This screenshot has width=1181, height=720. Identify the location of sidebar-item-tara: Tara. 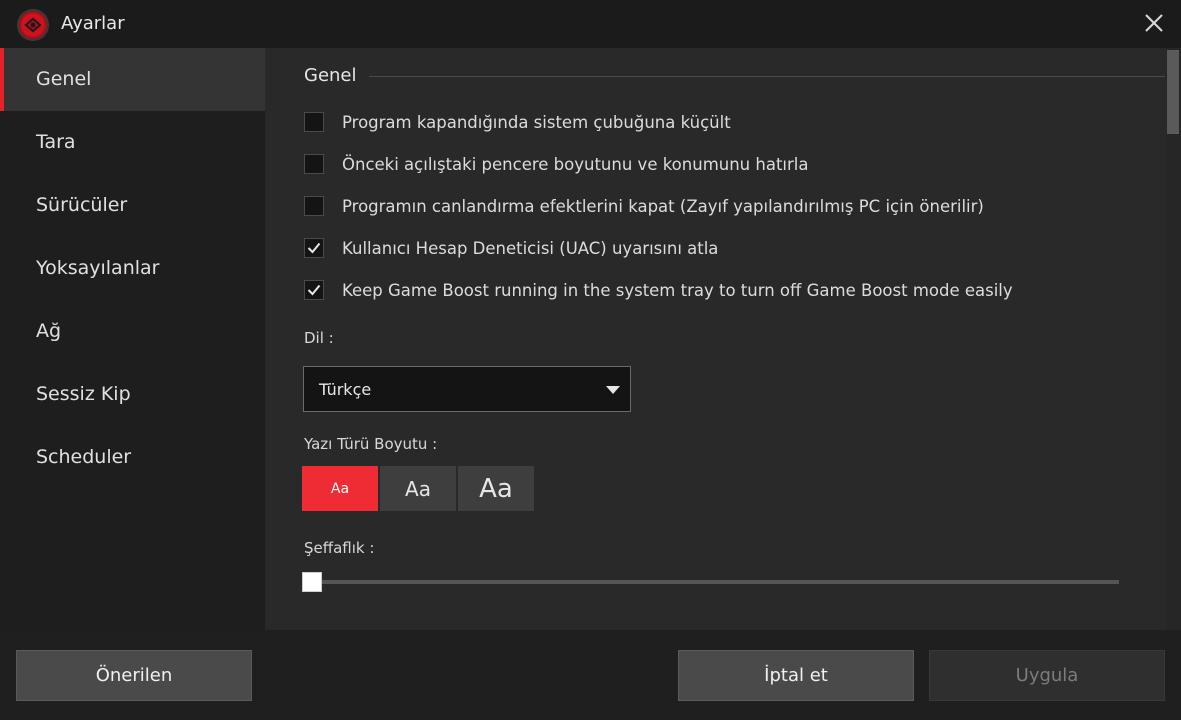
(132, 142).